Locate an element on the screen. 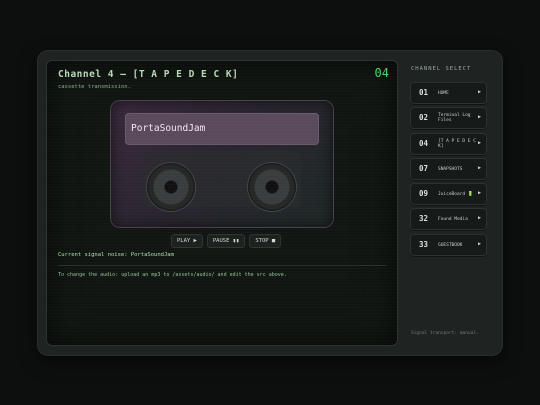 The image size is (540, 405). sidebar-item-tapedeck: 04 [T A P E D E C K] ▶ is located at coordinates (448, 144).